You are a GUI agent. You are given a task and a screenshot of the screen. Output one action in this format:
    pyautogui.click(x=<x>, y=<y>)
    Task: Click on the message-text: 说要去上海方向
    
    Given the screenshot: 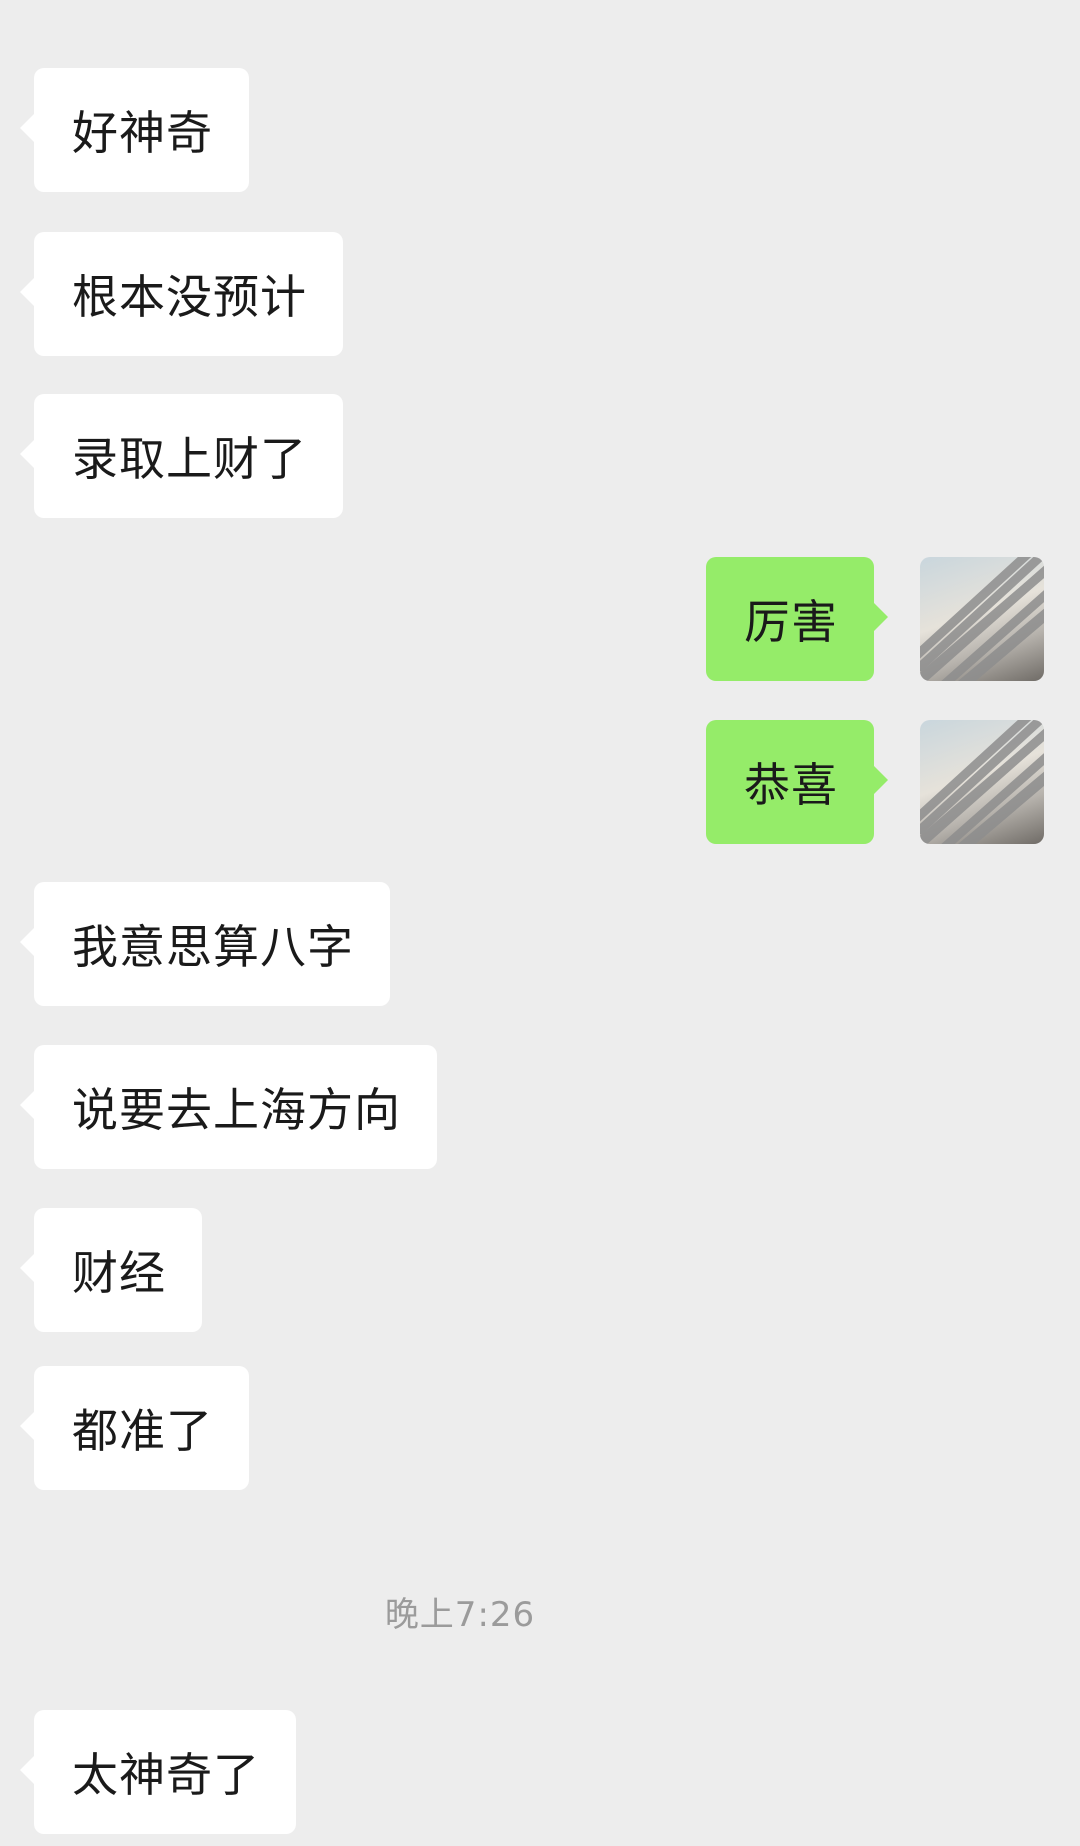 What is the action you would take?
    pyautogui.click(x=236, y=1110)
    